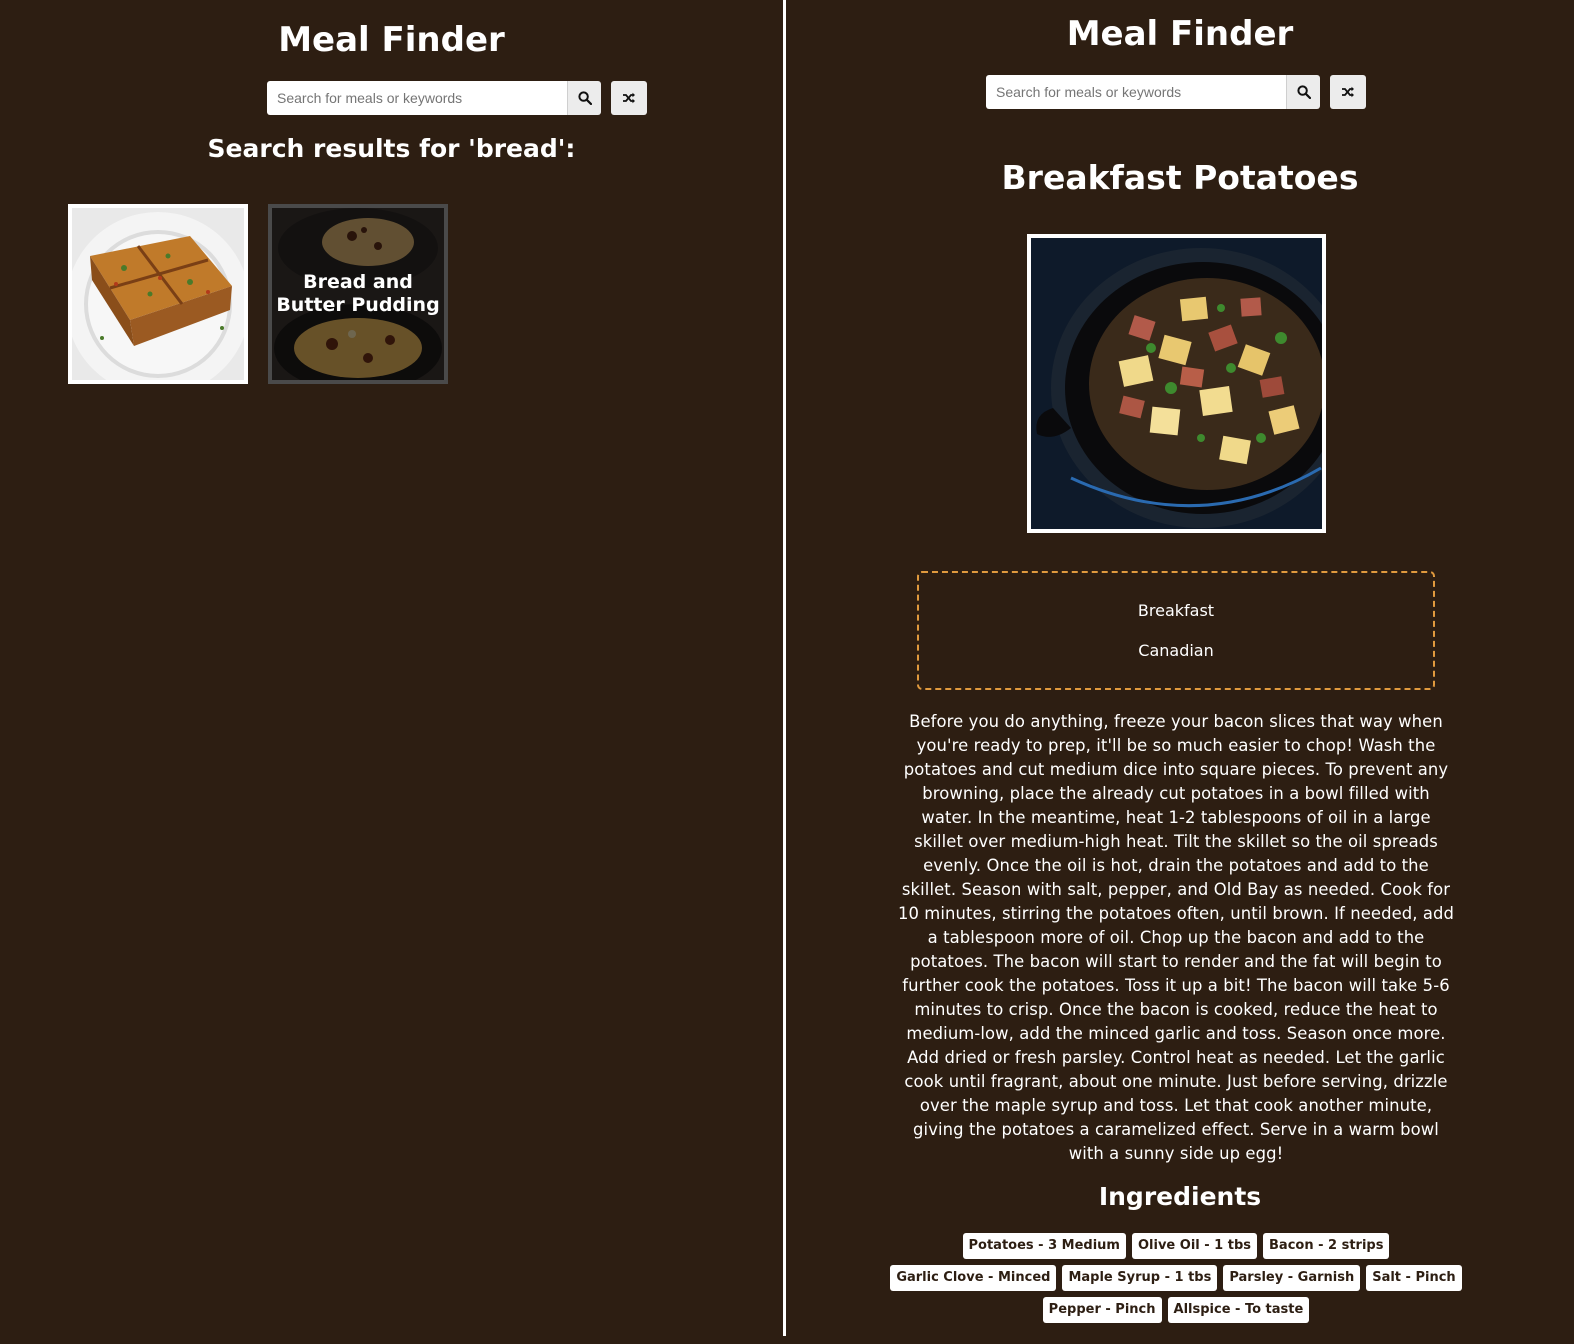 The image size is (1574, 1344). I want to click on ingredient-item: Bacon - 2 strips, so click(1326, 1246).